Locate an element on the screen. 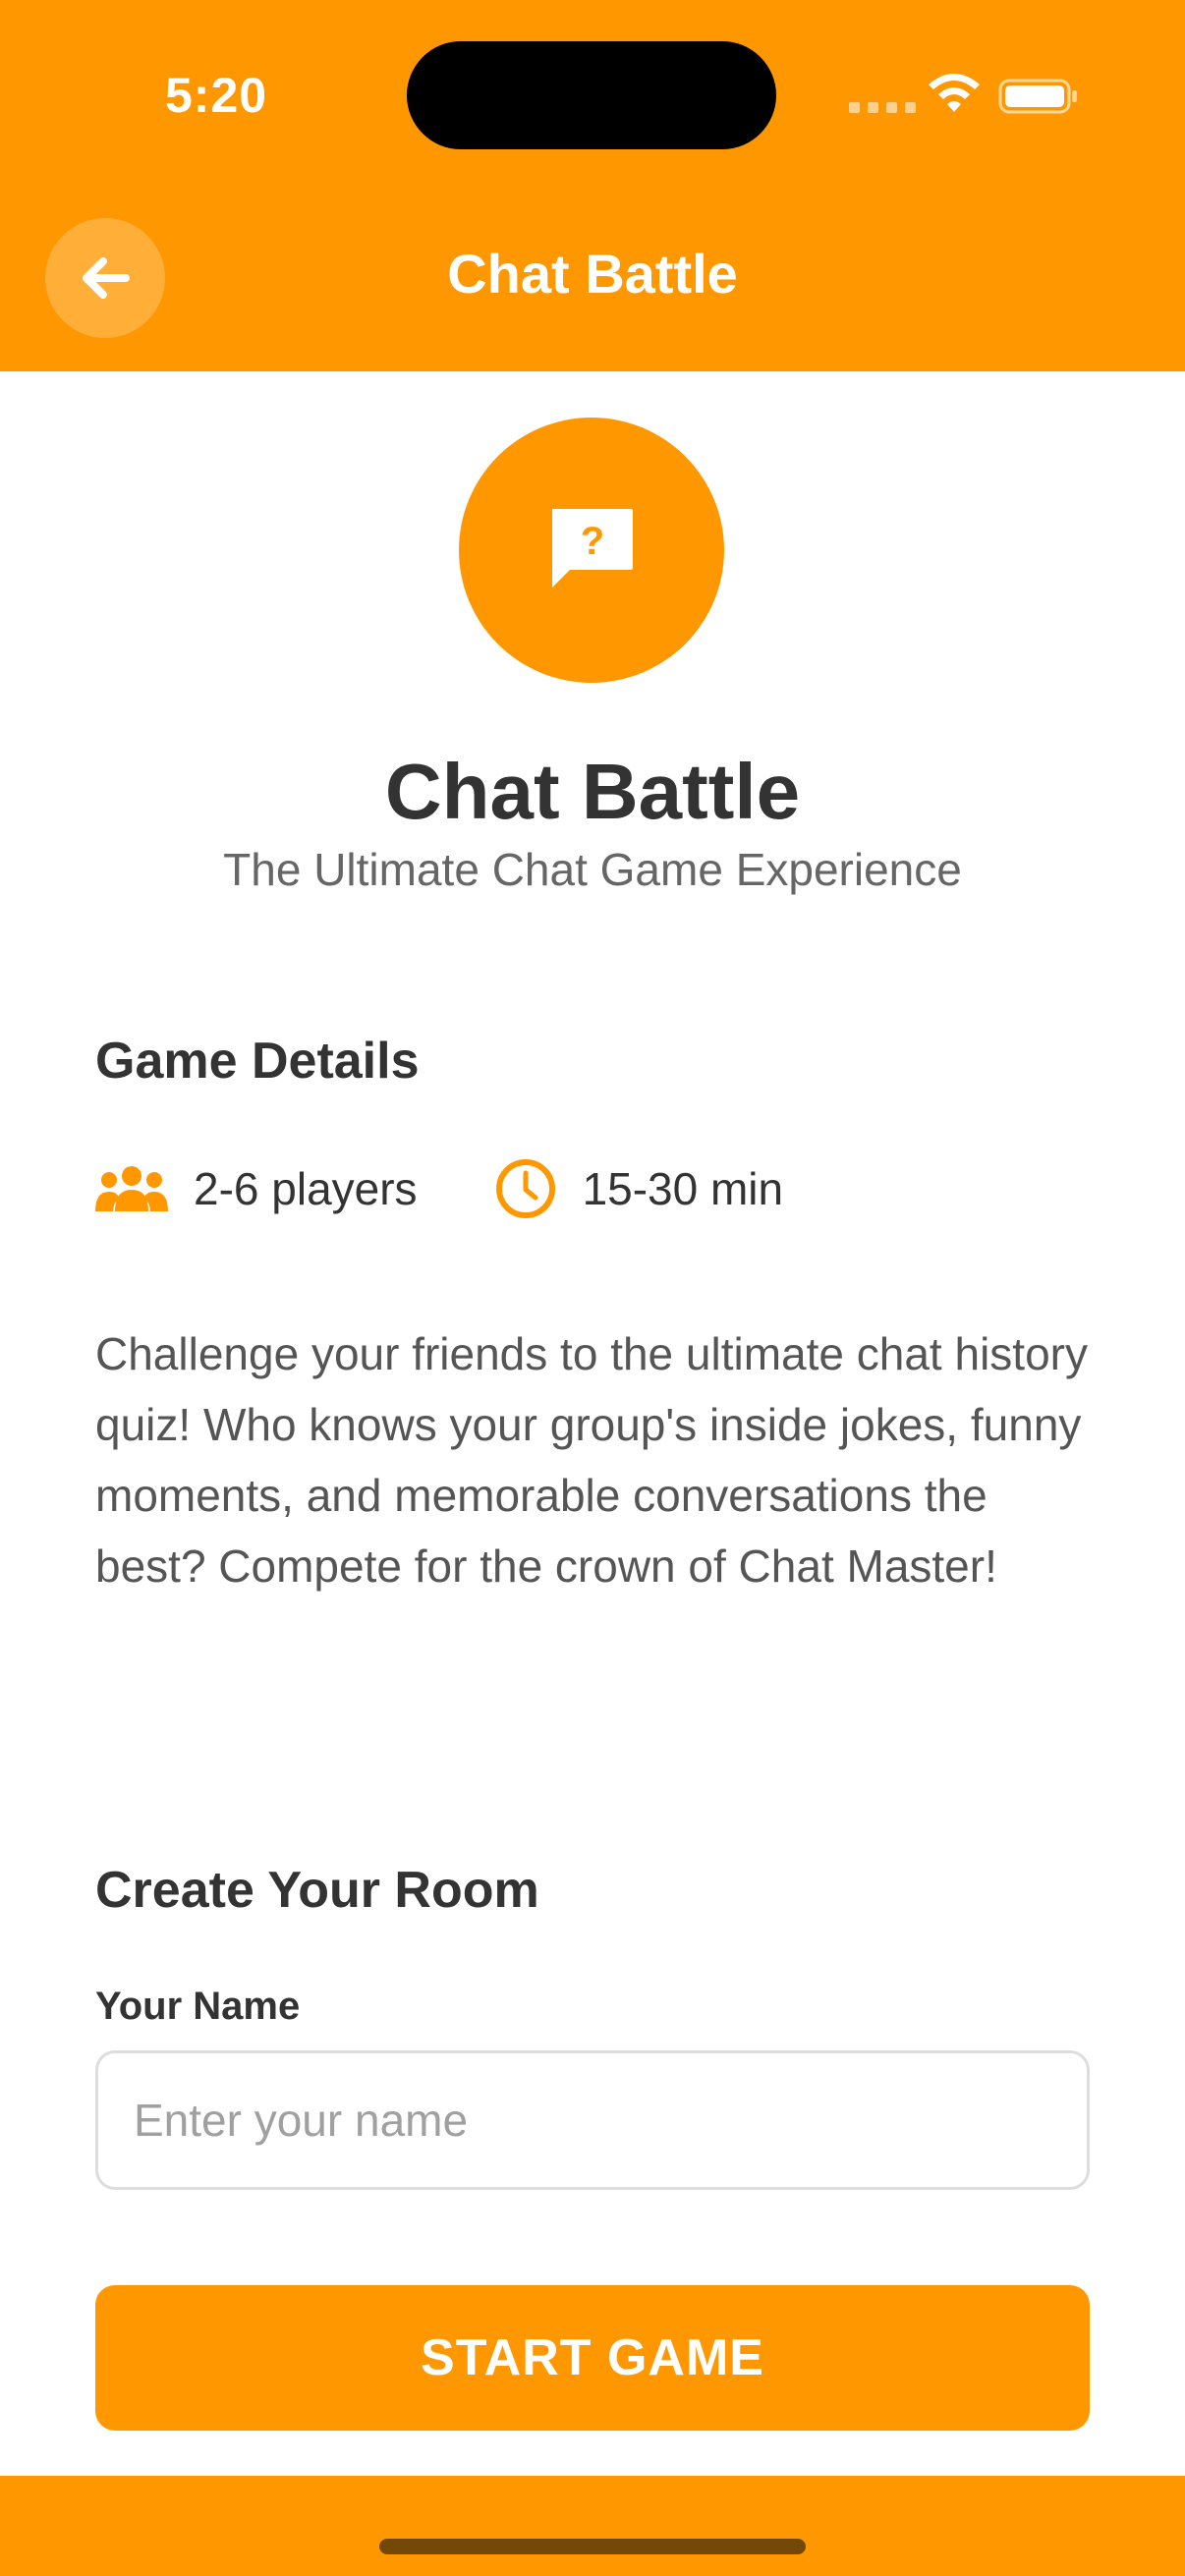 This screenshot has height=2576, width=1185. game-subtitle: The Ultimate Chat Game Experience is located at coordinates (592, 869).